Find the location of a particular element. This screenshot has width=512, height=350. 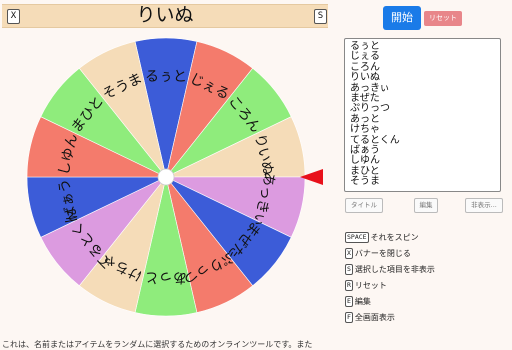

shortcut-label: 選択した項目を非表示 is located at coordinates (394, 269).